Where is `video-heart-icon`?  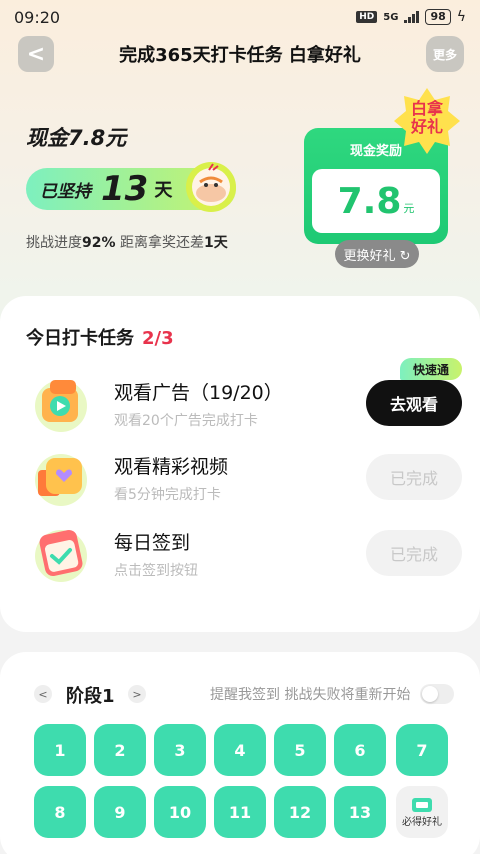
video-heart-icon is located at coordinates (61, 480).